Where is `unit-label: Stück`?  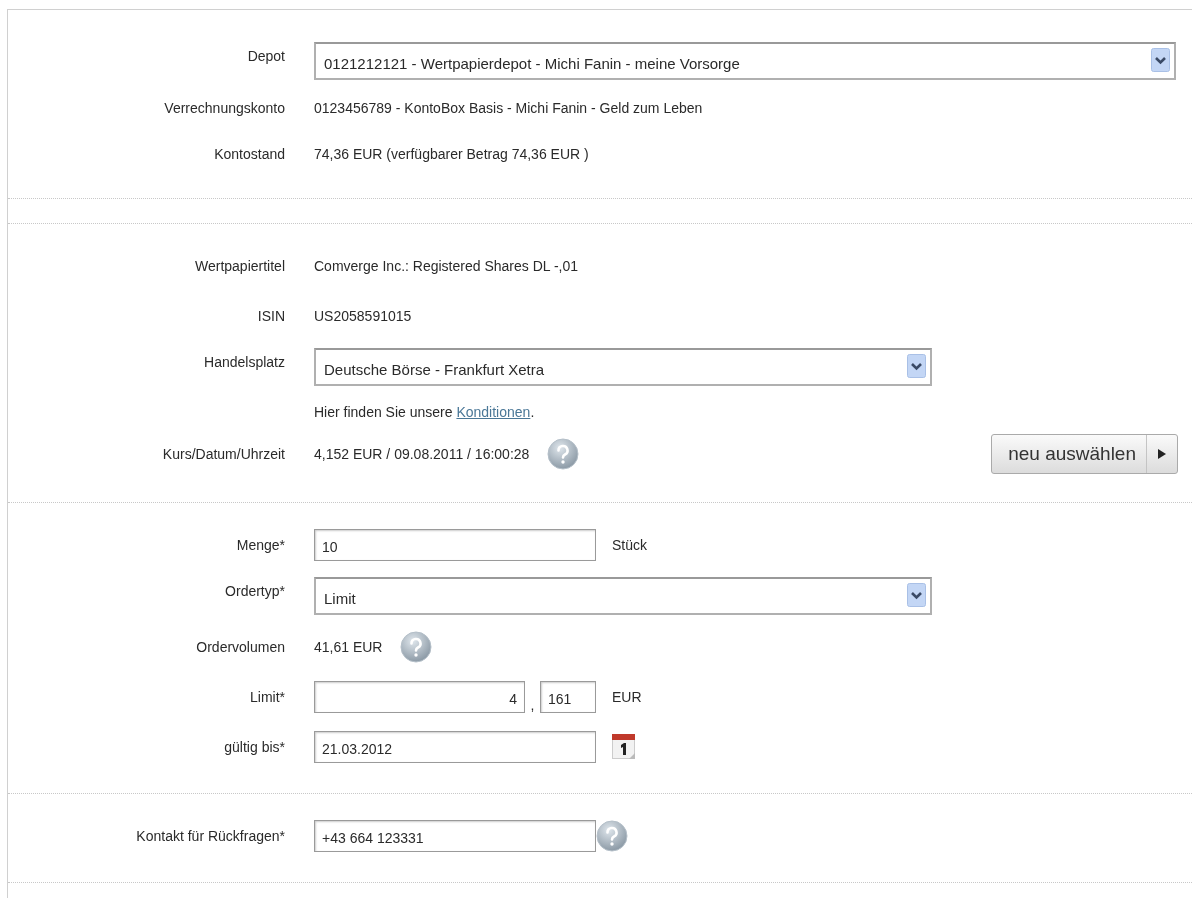 unit-label: Stück is located at coordinates (629, 545).